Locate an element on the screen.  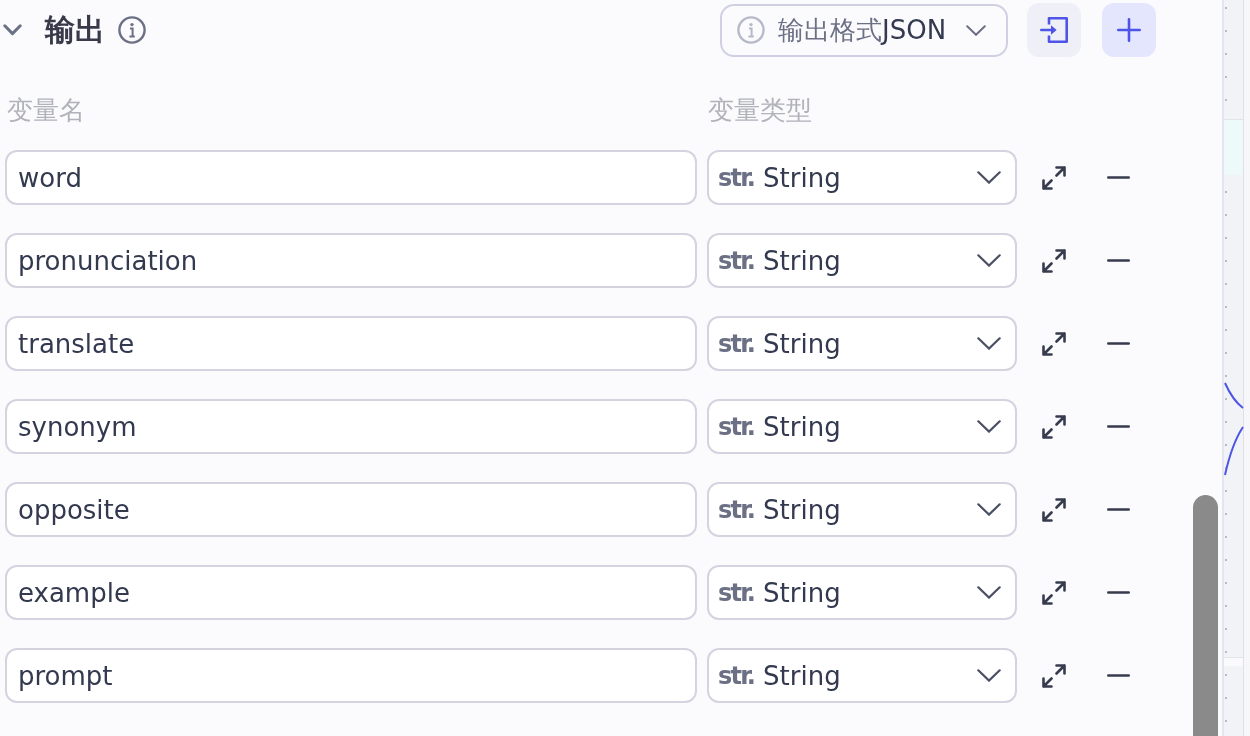
plus-icon is located at coordinates (1129, 30).